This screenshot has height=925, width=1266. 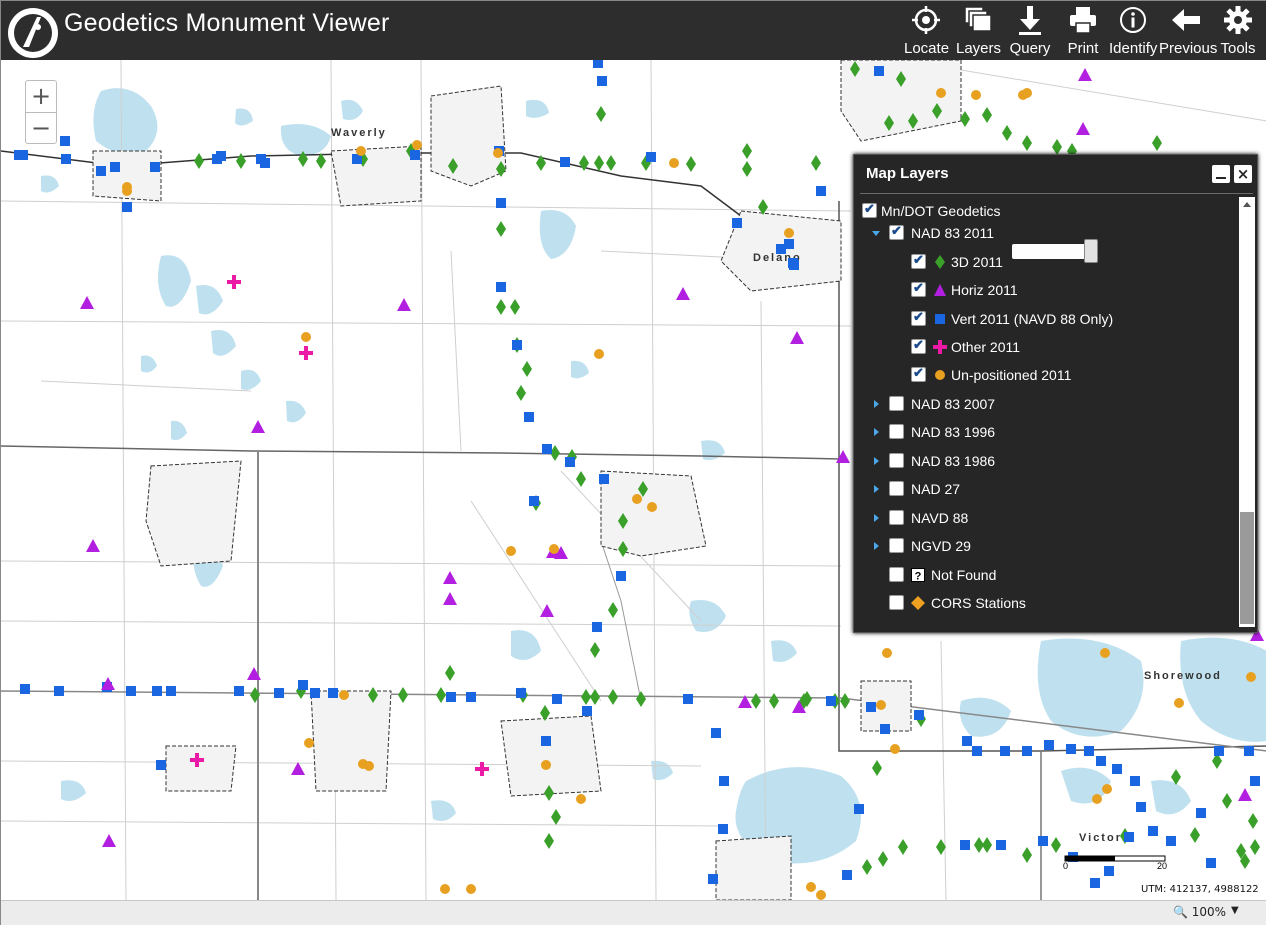 I want to click on layer-not-found: ? Not Found, so click(x=1059, y=578).